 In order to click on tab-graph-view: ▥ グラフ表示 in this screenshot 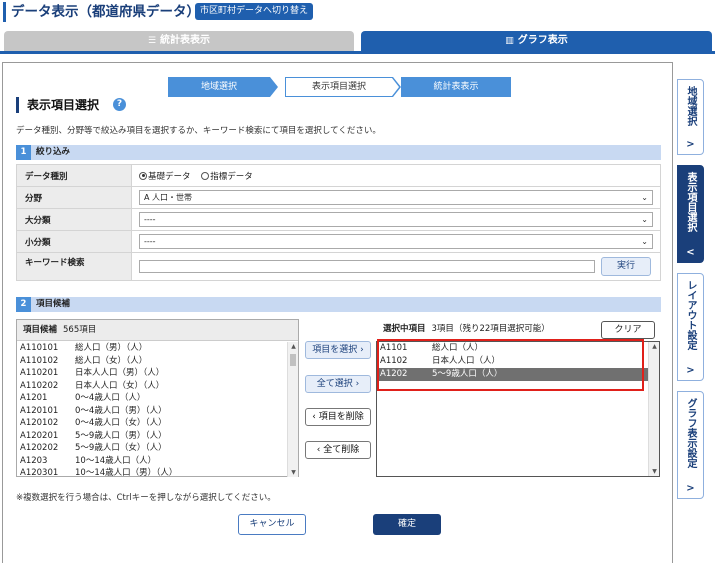, I will do `click(536, 41)`.